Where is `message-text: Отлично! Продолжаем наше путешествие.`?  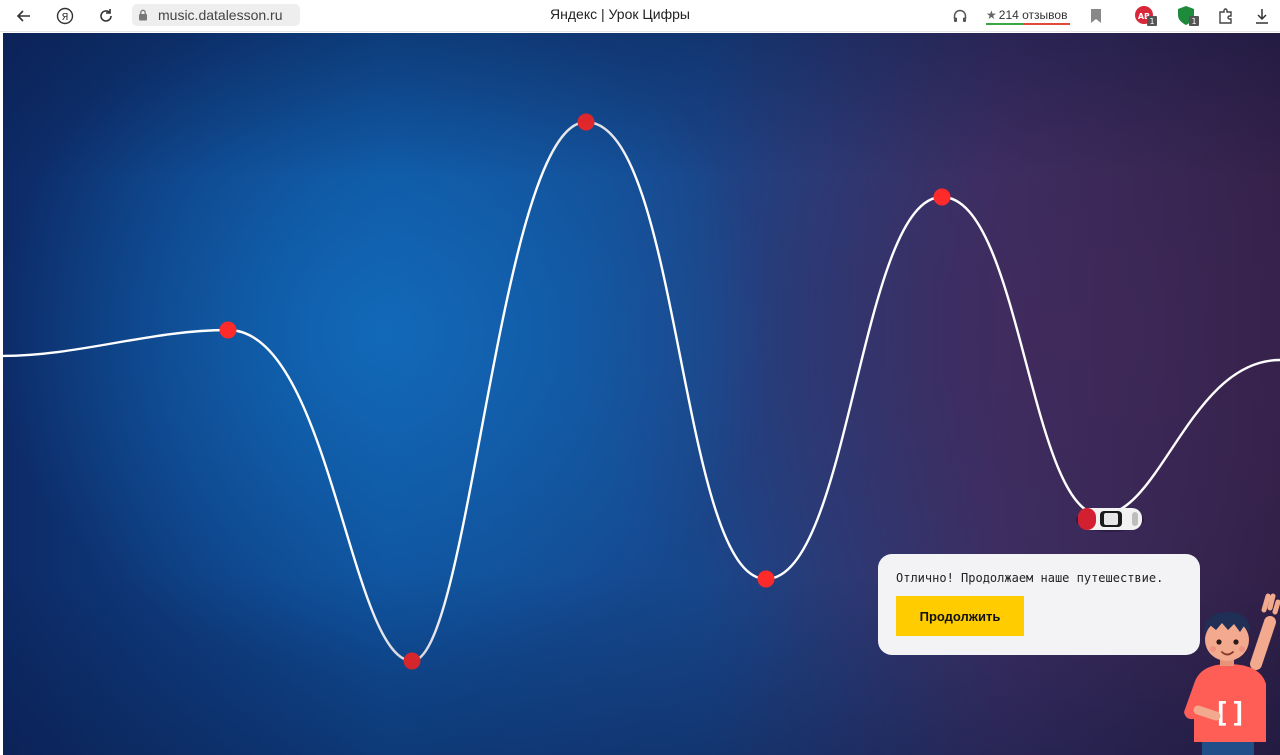
message-text: Отлично! Продолжаем наше путешествие. is located at coordinates (1030, 578).